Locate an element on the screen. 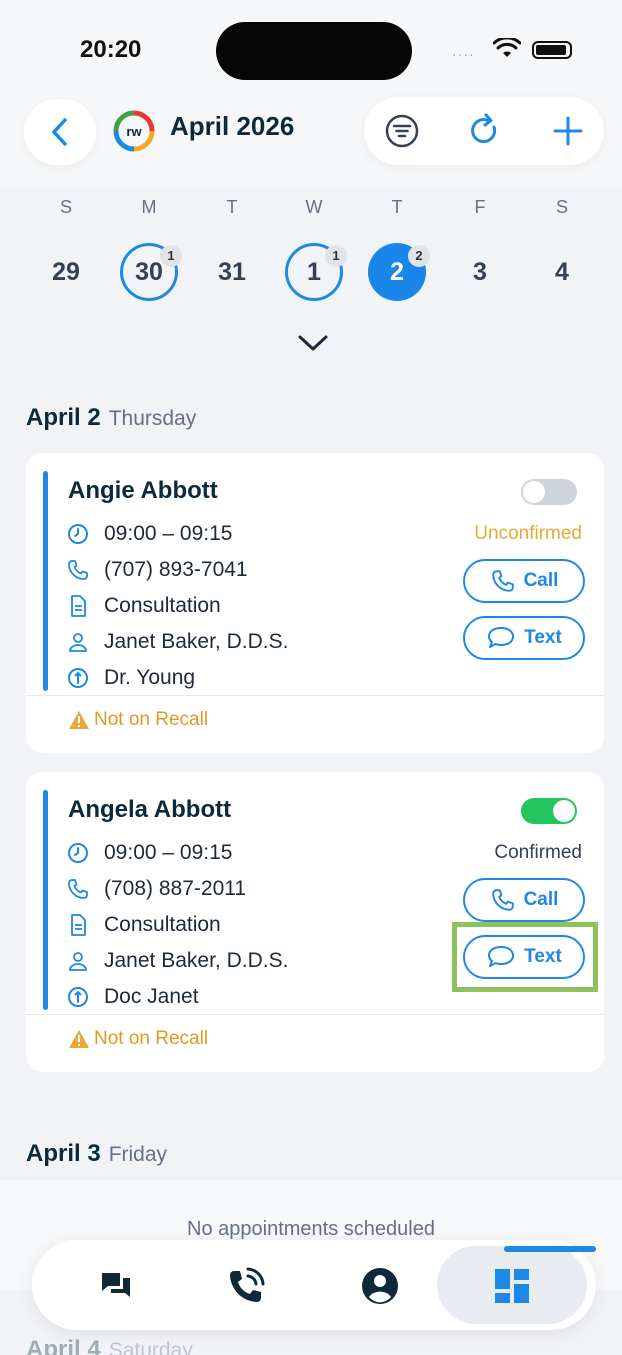 The width and height of the screenshot is (622, 1355). section-date: April 3 is located at coordinates (63, 1153).